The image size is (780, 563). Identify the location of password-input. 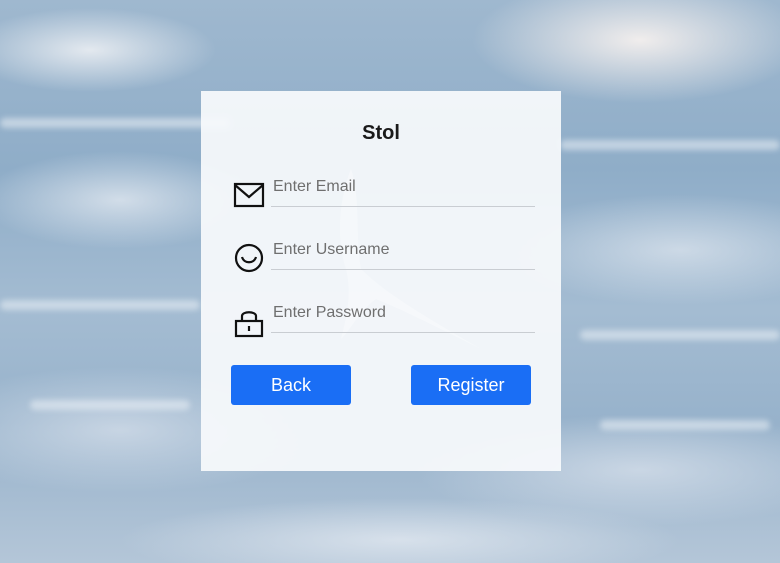
(403, 313).